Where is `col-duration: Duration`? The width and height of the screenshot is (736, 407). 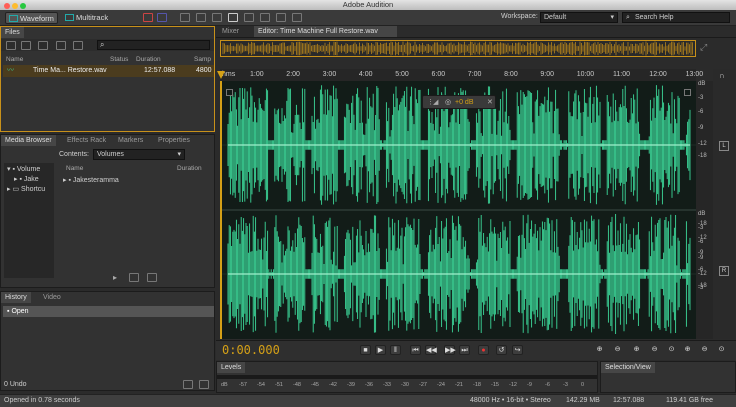
col-duration: Duration is located at coordinates (148, 60).